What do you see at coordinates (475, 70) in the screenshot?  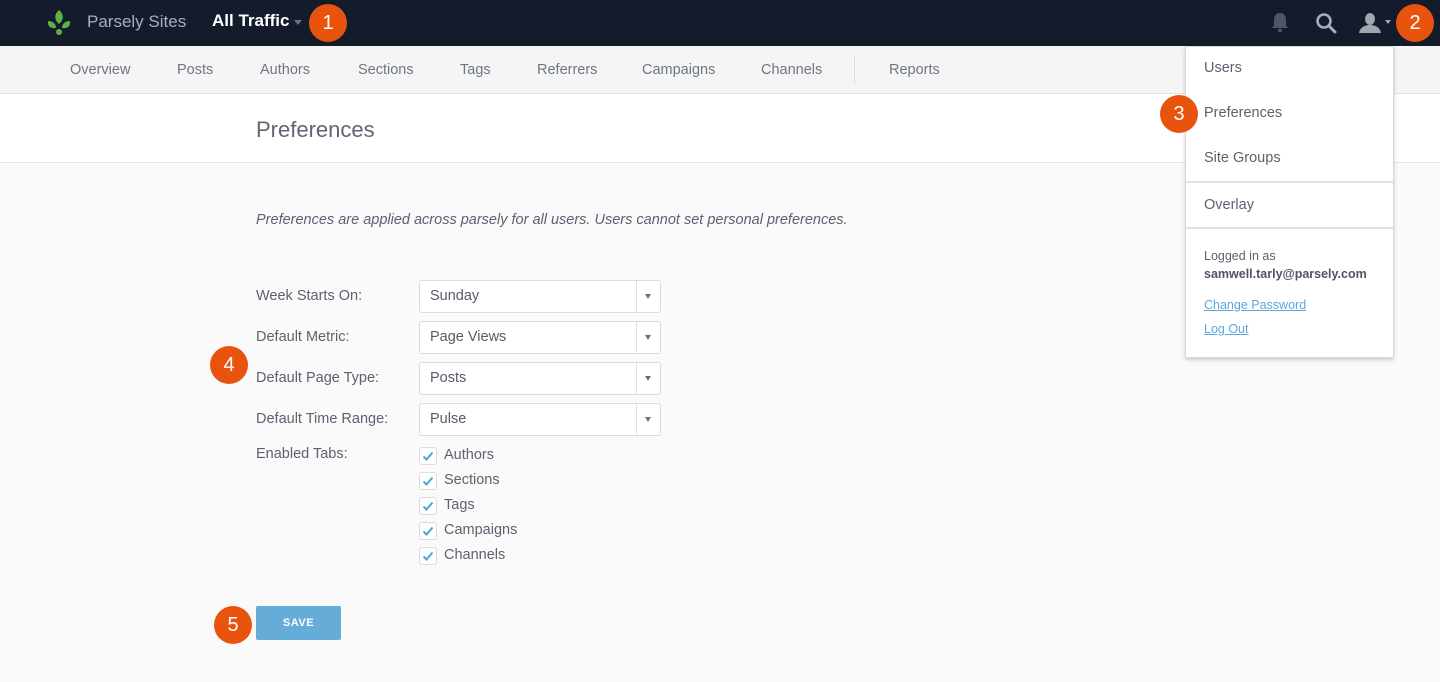 I see `nav-item-tags: Tags` at bounding box center [475, 70].